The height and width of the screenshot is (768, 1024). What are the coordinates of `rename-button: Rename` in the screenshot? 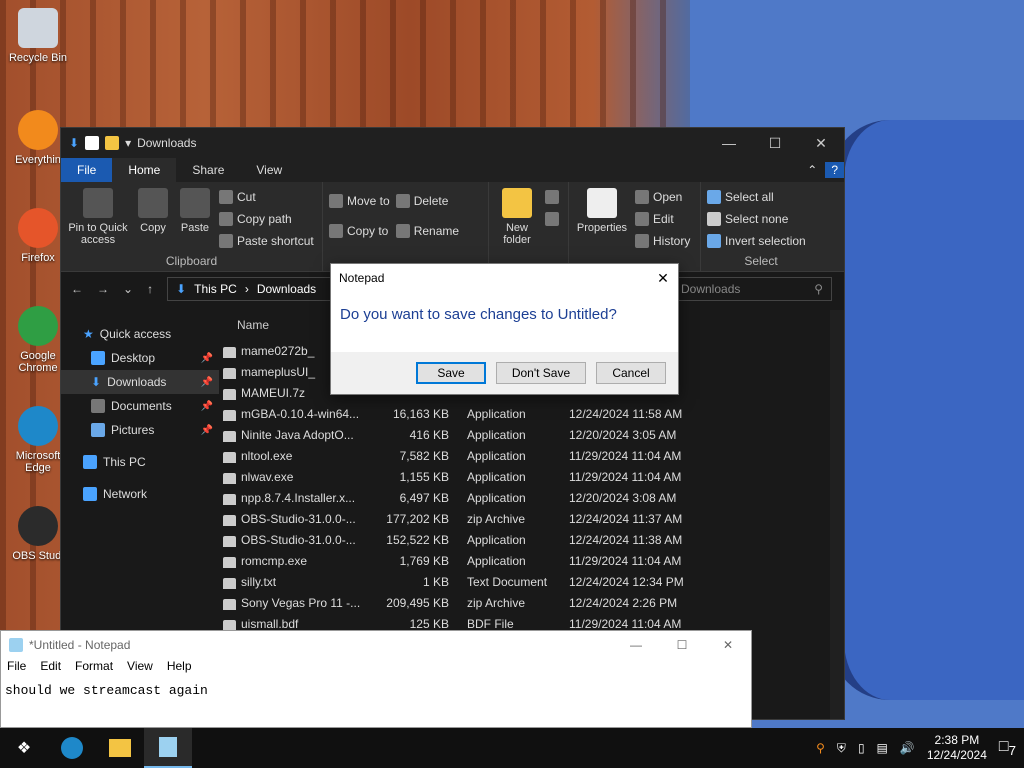 It's located at (427, 231).